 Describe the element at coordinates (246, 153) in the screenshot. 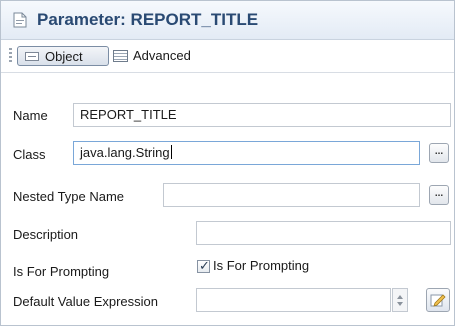

I see `class-field: java.lang.String` at that location.